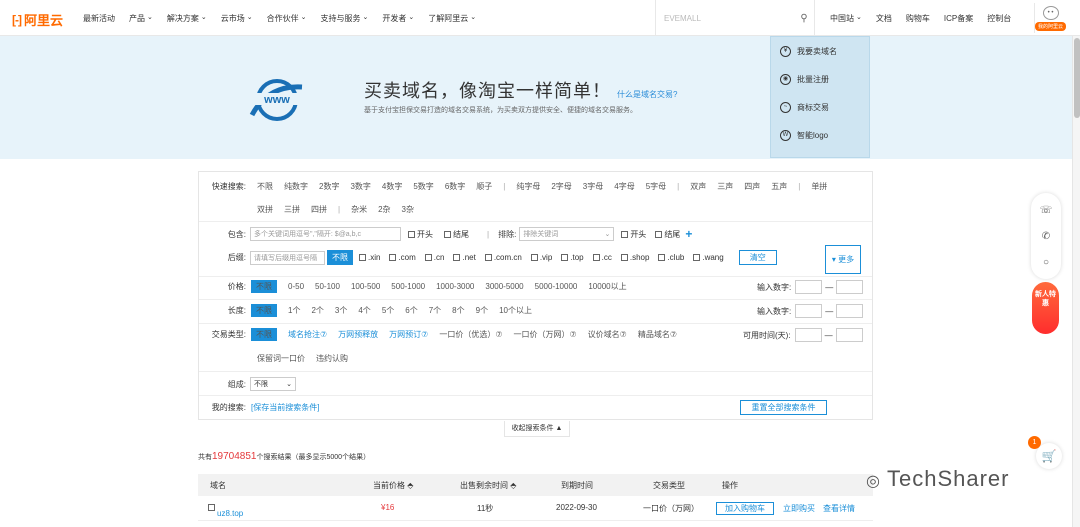 This screenshot has height=527, width=1080. What do you see at coordinates (708, 257) in the screenshot?
I see `suffix-checkbox: .wang` at bounding box center [708, 257].